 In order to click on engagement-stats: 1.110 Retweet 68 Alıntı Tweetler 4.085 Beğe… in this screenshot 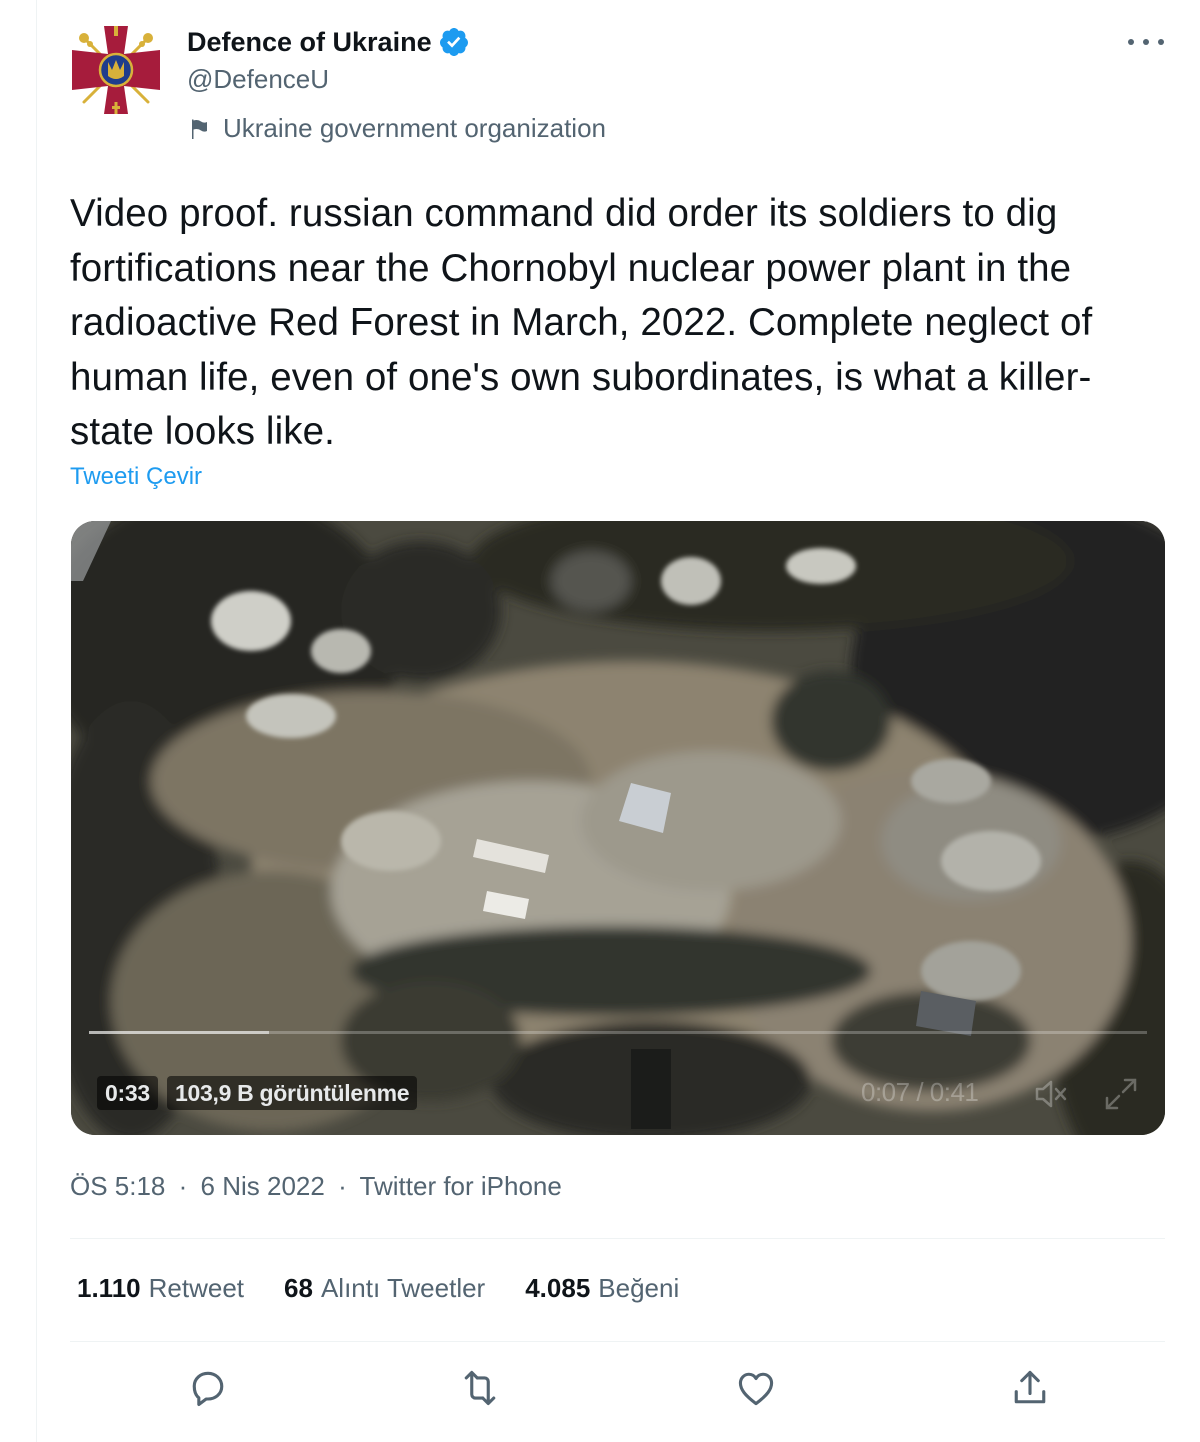, I will do `click(398, 1288)`.